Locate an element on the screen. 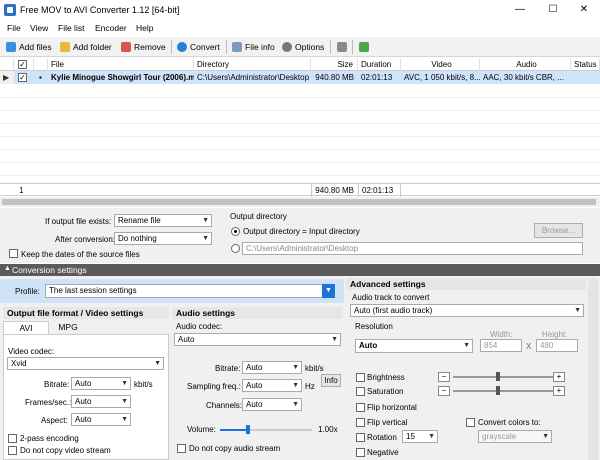  header-size: Size is located at coordinates (334, 64).